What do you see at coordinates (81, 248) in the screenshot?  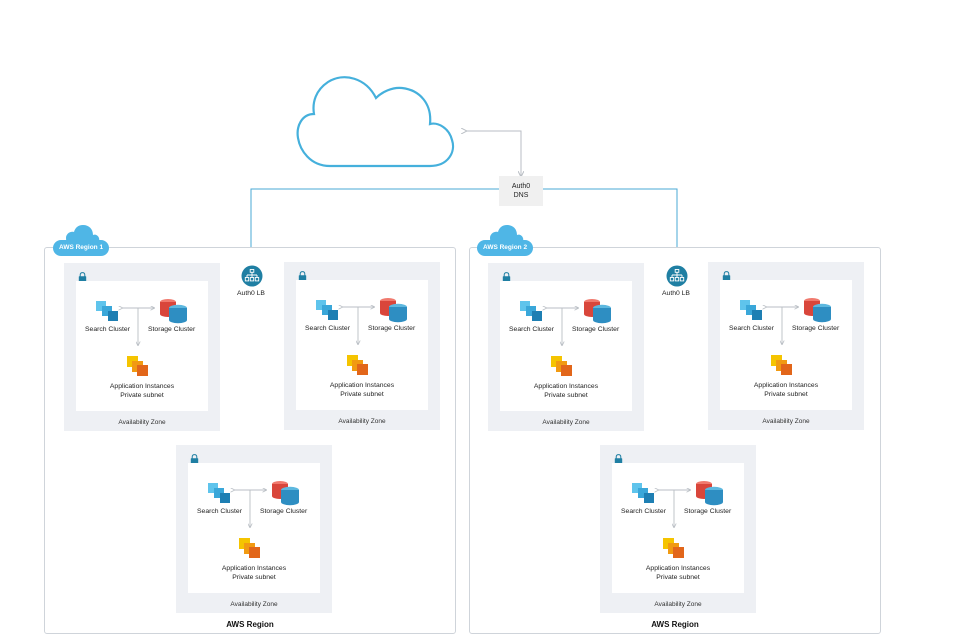 I see `region-tag-label: AWS Region 1` at bounding box center [81, 248].